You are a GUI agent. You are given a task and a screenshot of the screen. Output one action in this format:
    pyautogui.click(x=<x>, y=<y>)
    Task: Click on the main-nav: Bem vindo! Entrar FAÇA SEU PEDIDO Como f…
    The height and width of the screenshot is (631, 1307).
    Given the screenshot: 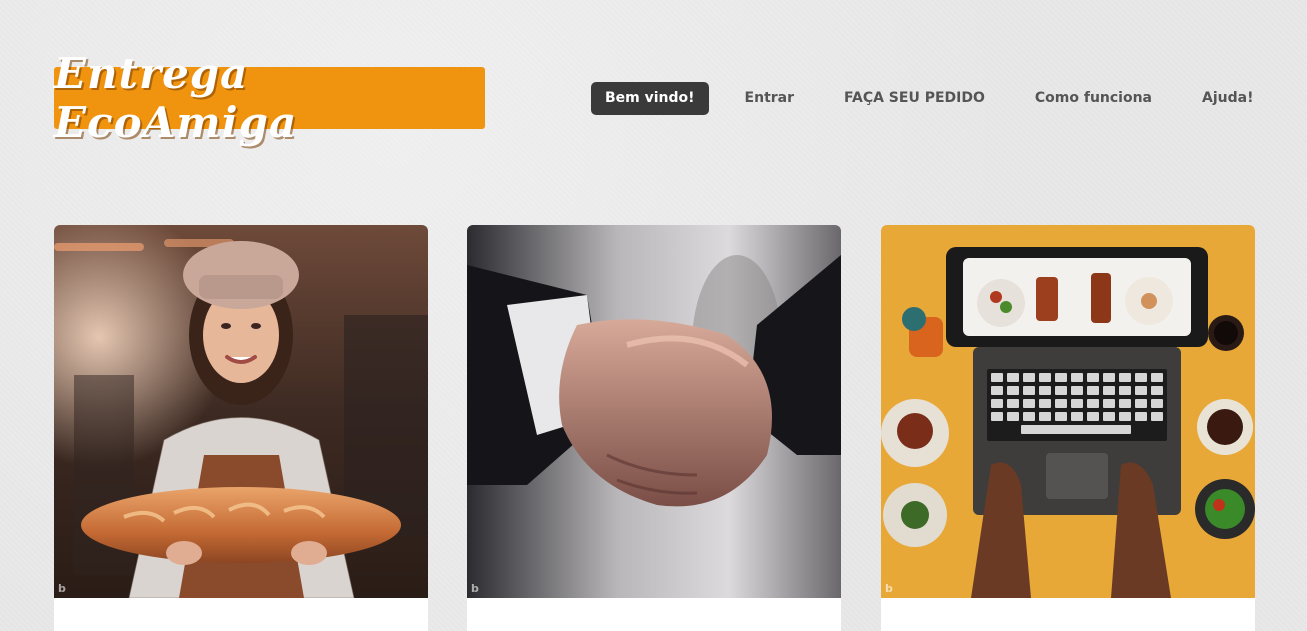 What is the action you would take?
    pyautogui.click(x=929, y=98)
    